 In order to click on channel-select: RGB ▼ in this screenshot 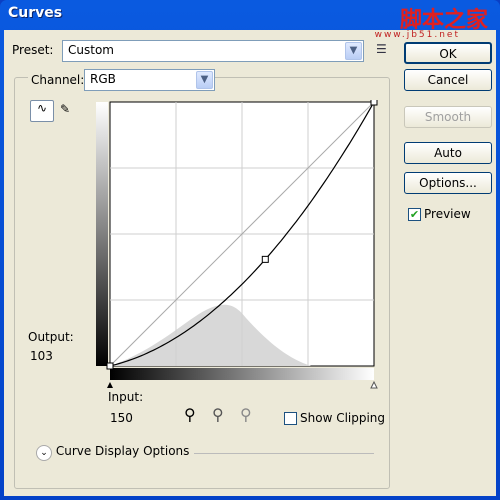, I will do `click(149, 80)`.